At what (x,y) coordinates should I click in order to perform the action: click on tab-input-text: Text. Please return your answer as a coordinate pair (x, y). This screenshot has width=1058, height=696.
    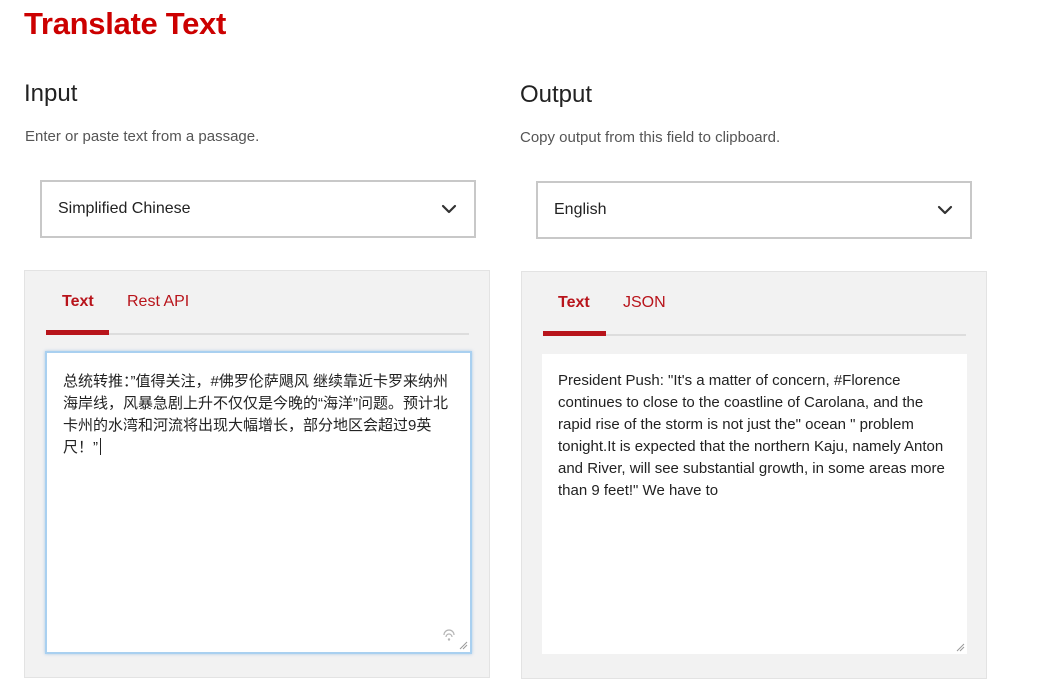
    Looking at the image, I should click on (78, 302).